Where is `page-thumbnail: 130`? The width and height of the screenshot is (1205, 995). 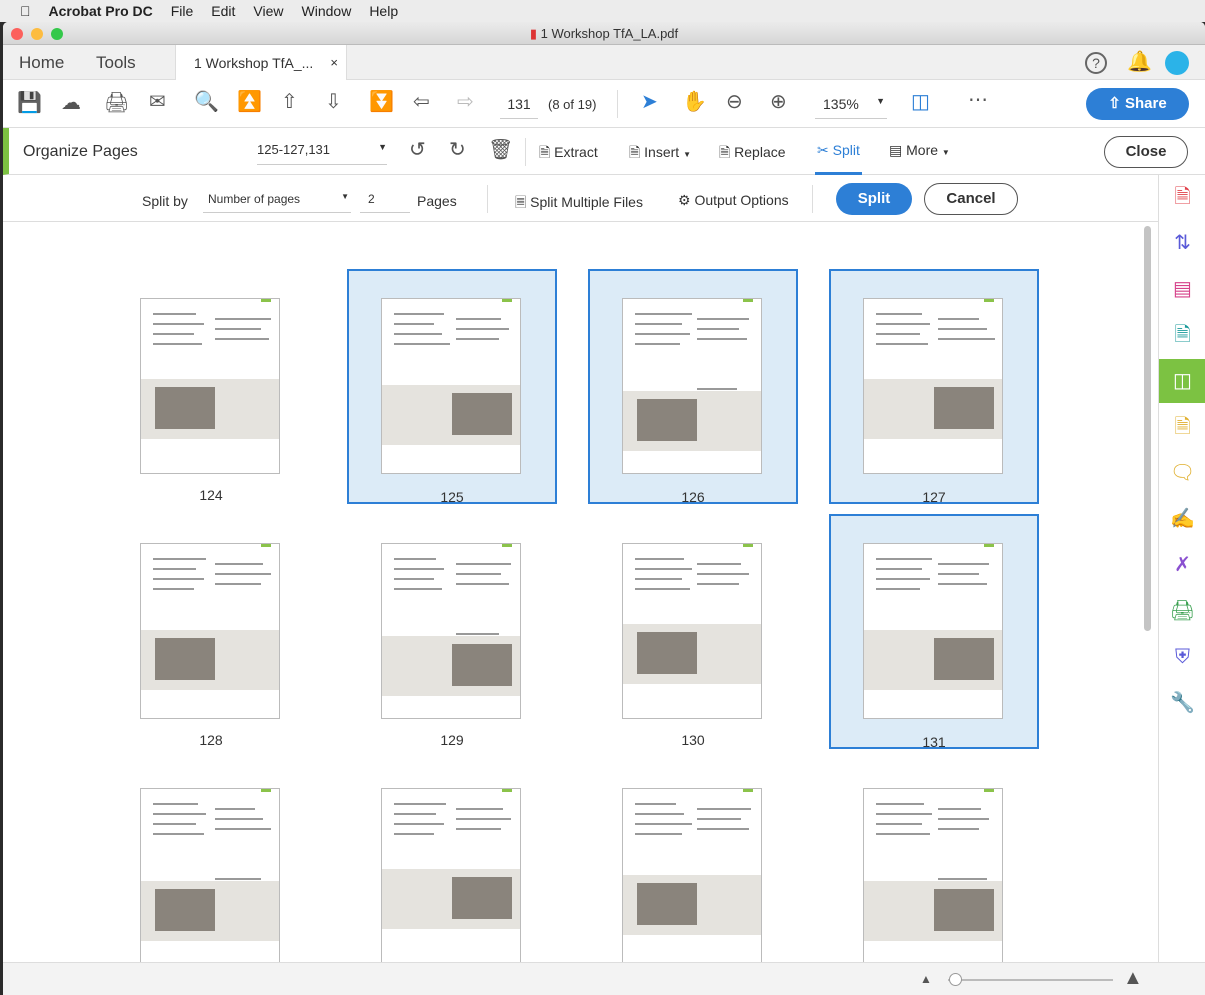
page-thumbnail: 130 is located at coordinates (693, 631).